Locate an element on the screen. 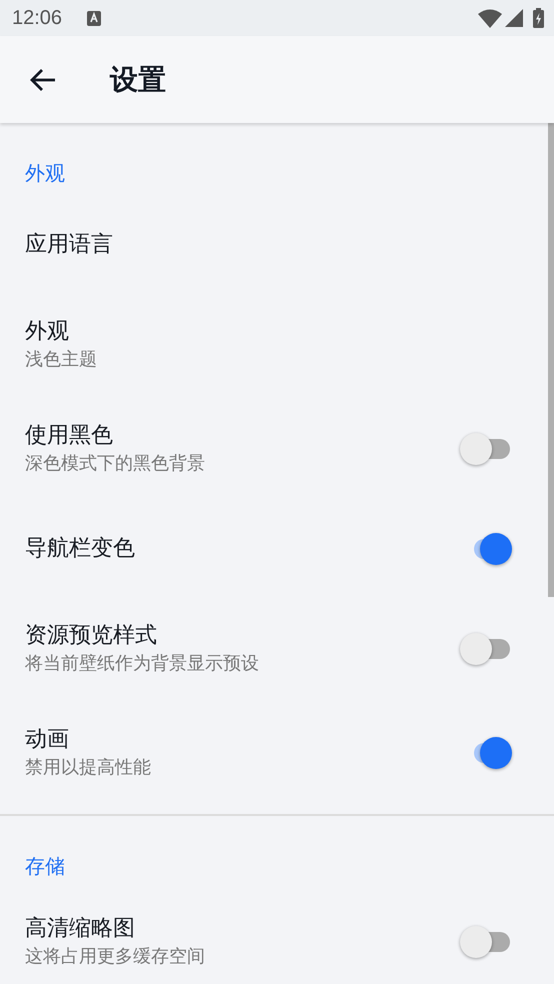 The image size is (554, 984). section-header: 外观 is located at coordinates (45, 173).